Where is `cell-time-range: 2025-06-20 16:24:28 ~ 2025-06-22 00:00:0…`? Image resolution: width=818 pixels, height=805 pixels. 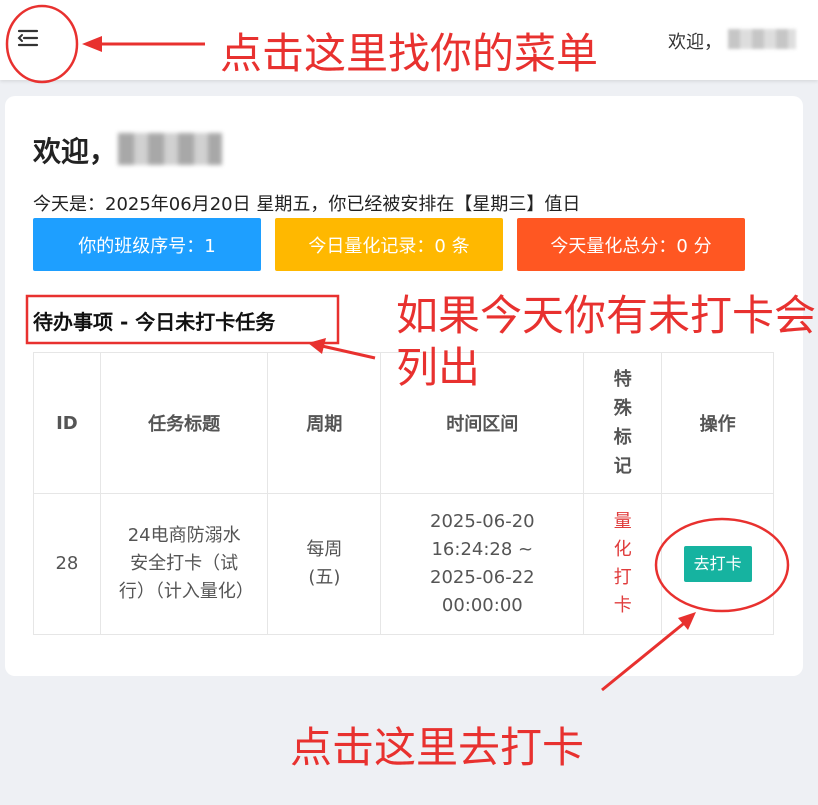 cell-time-range: 2025-06-20 16:24:28 ~ 2025-06-22 00:00:0… is located at coordinates (482, 564).